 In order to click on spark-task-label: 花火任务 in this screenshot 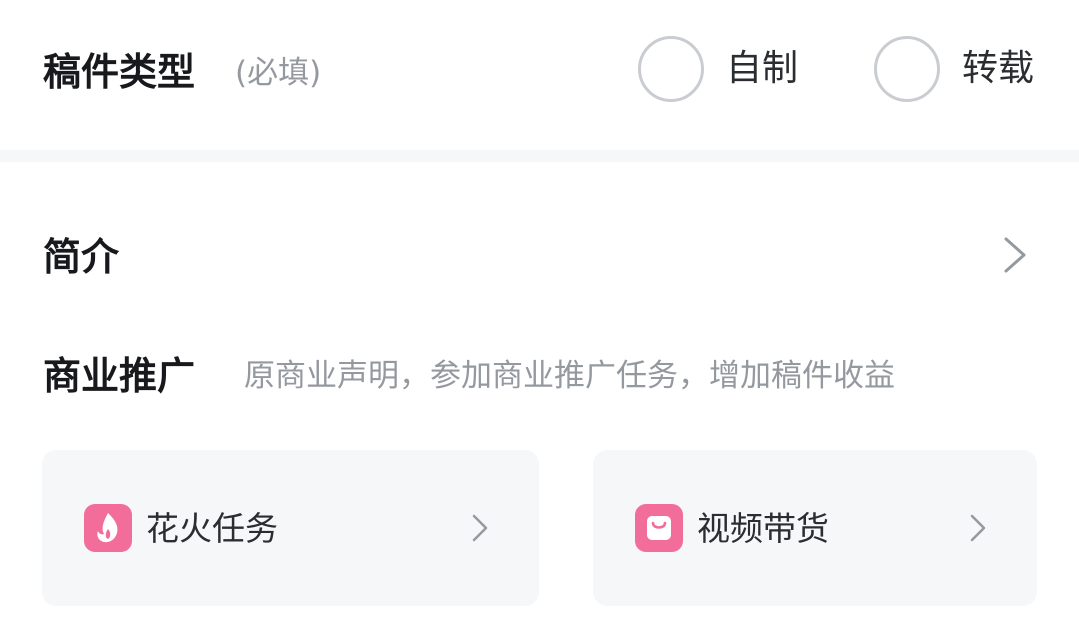, I will do `click(212, 528)`.